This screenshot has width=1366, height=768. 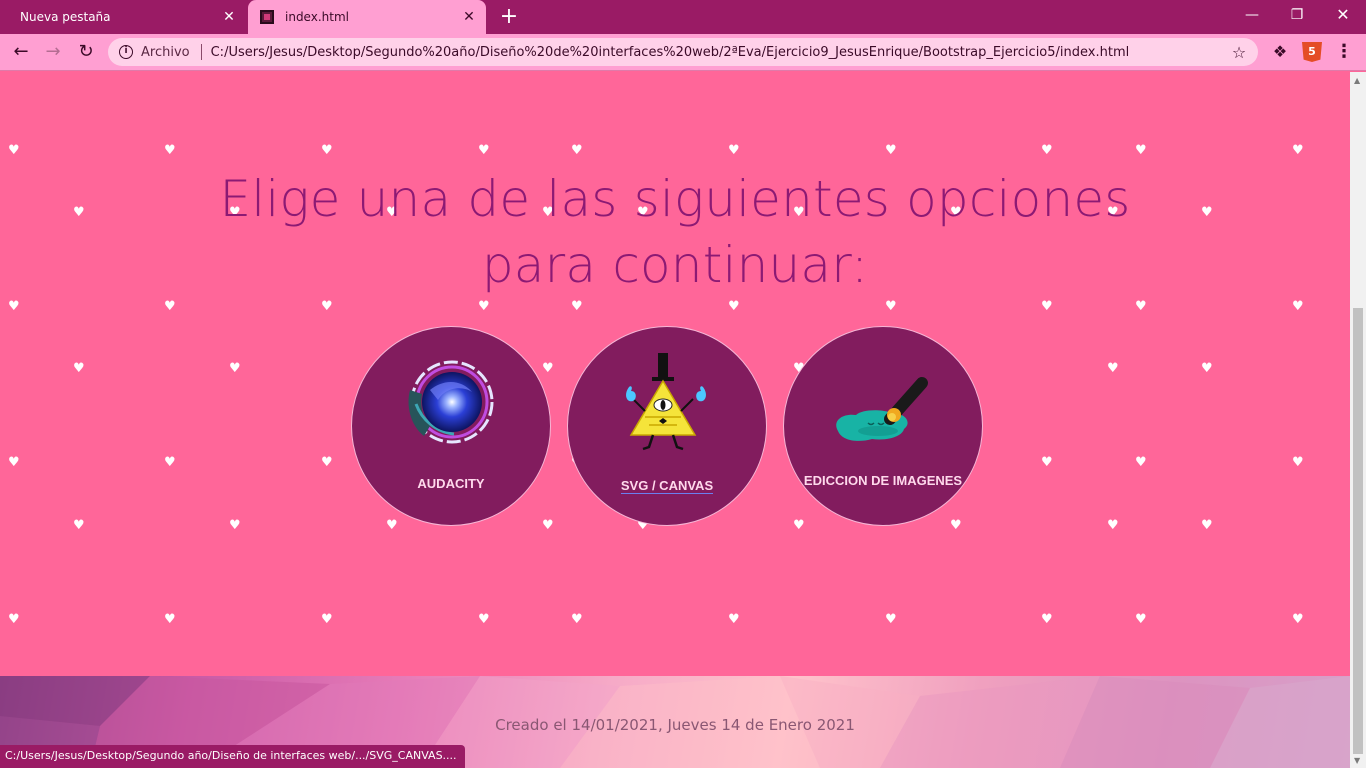 I want to click on tab-strip: Nueva pestaña ✕ index.html ✕ + — ❐ ✕, so click(x=683, y=17).